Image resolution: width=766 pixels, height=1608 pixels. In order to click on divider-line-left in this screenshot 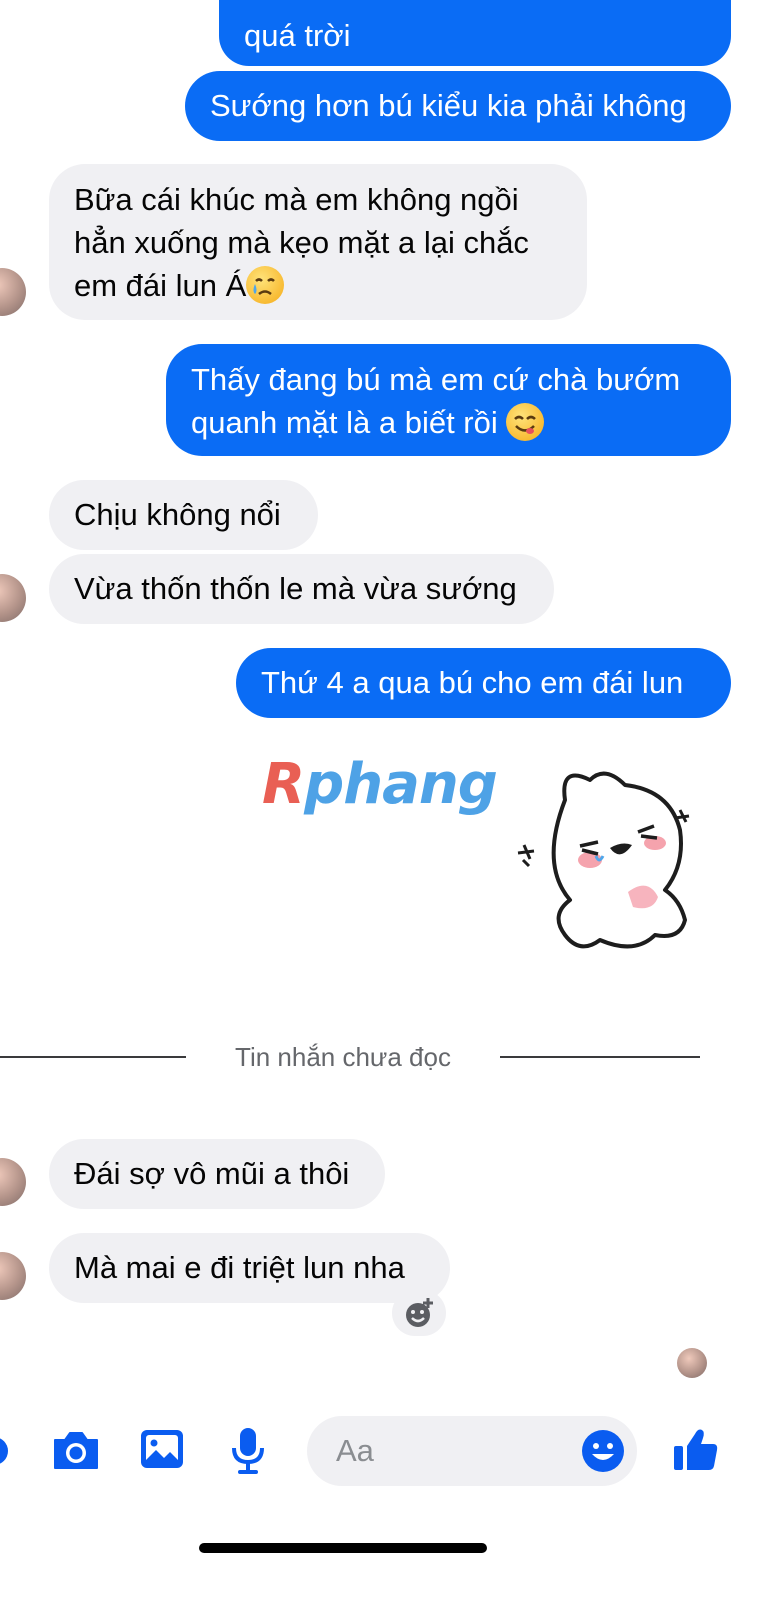, I will do `click(93, 1057)`.